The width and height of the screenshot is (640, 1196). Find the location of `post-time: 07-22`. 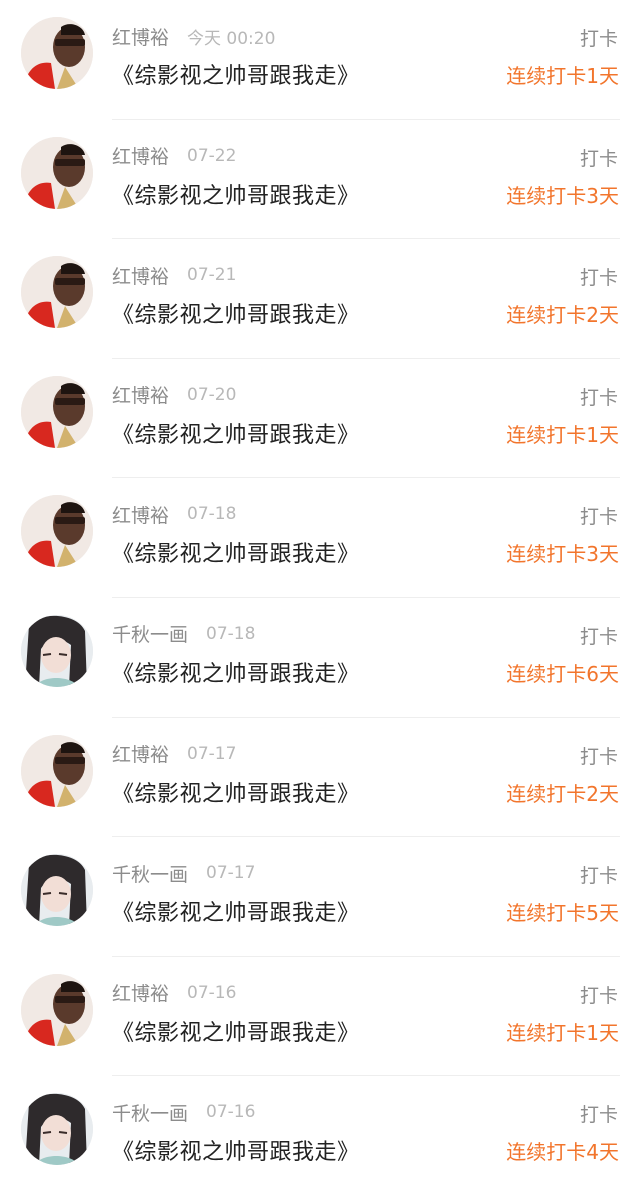

post-time: 07-22 is located at coordinates (212, 155).